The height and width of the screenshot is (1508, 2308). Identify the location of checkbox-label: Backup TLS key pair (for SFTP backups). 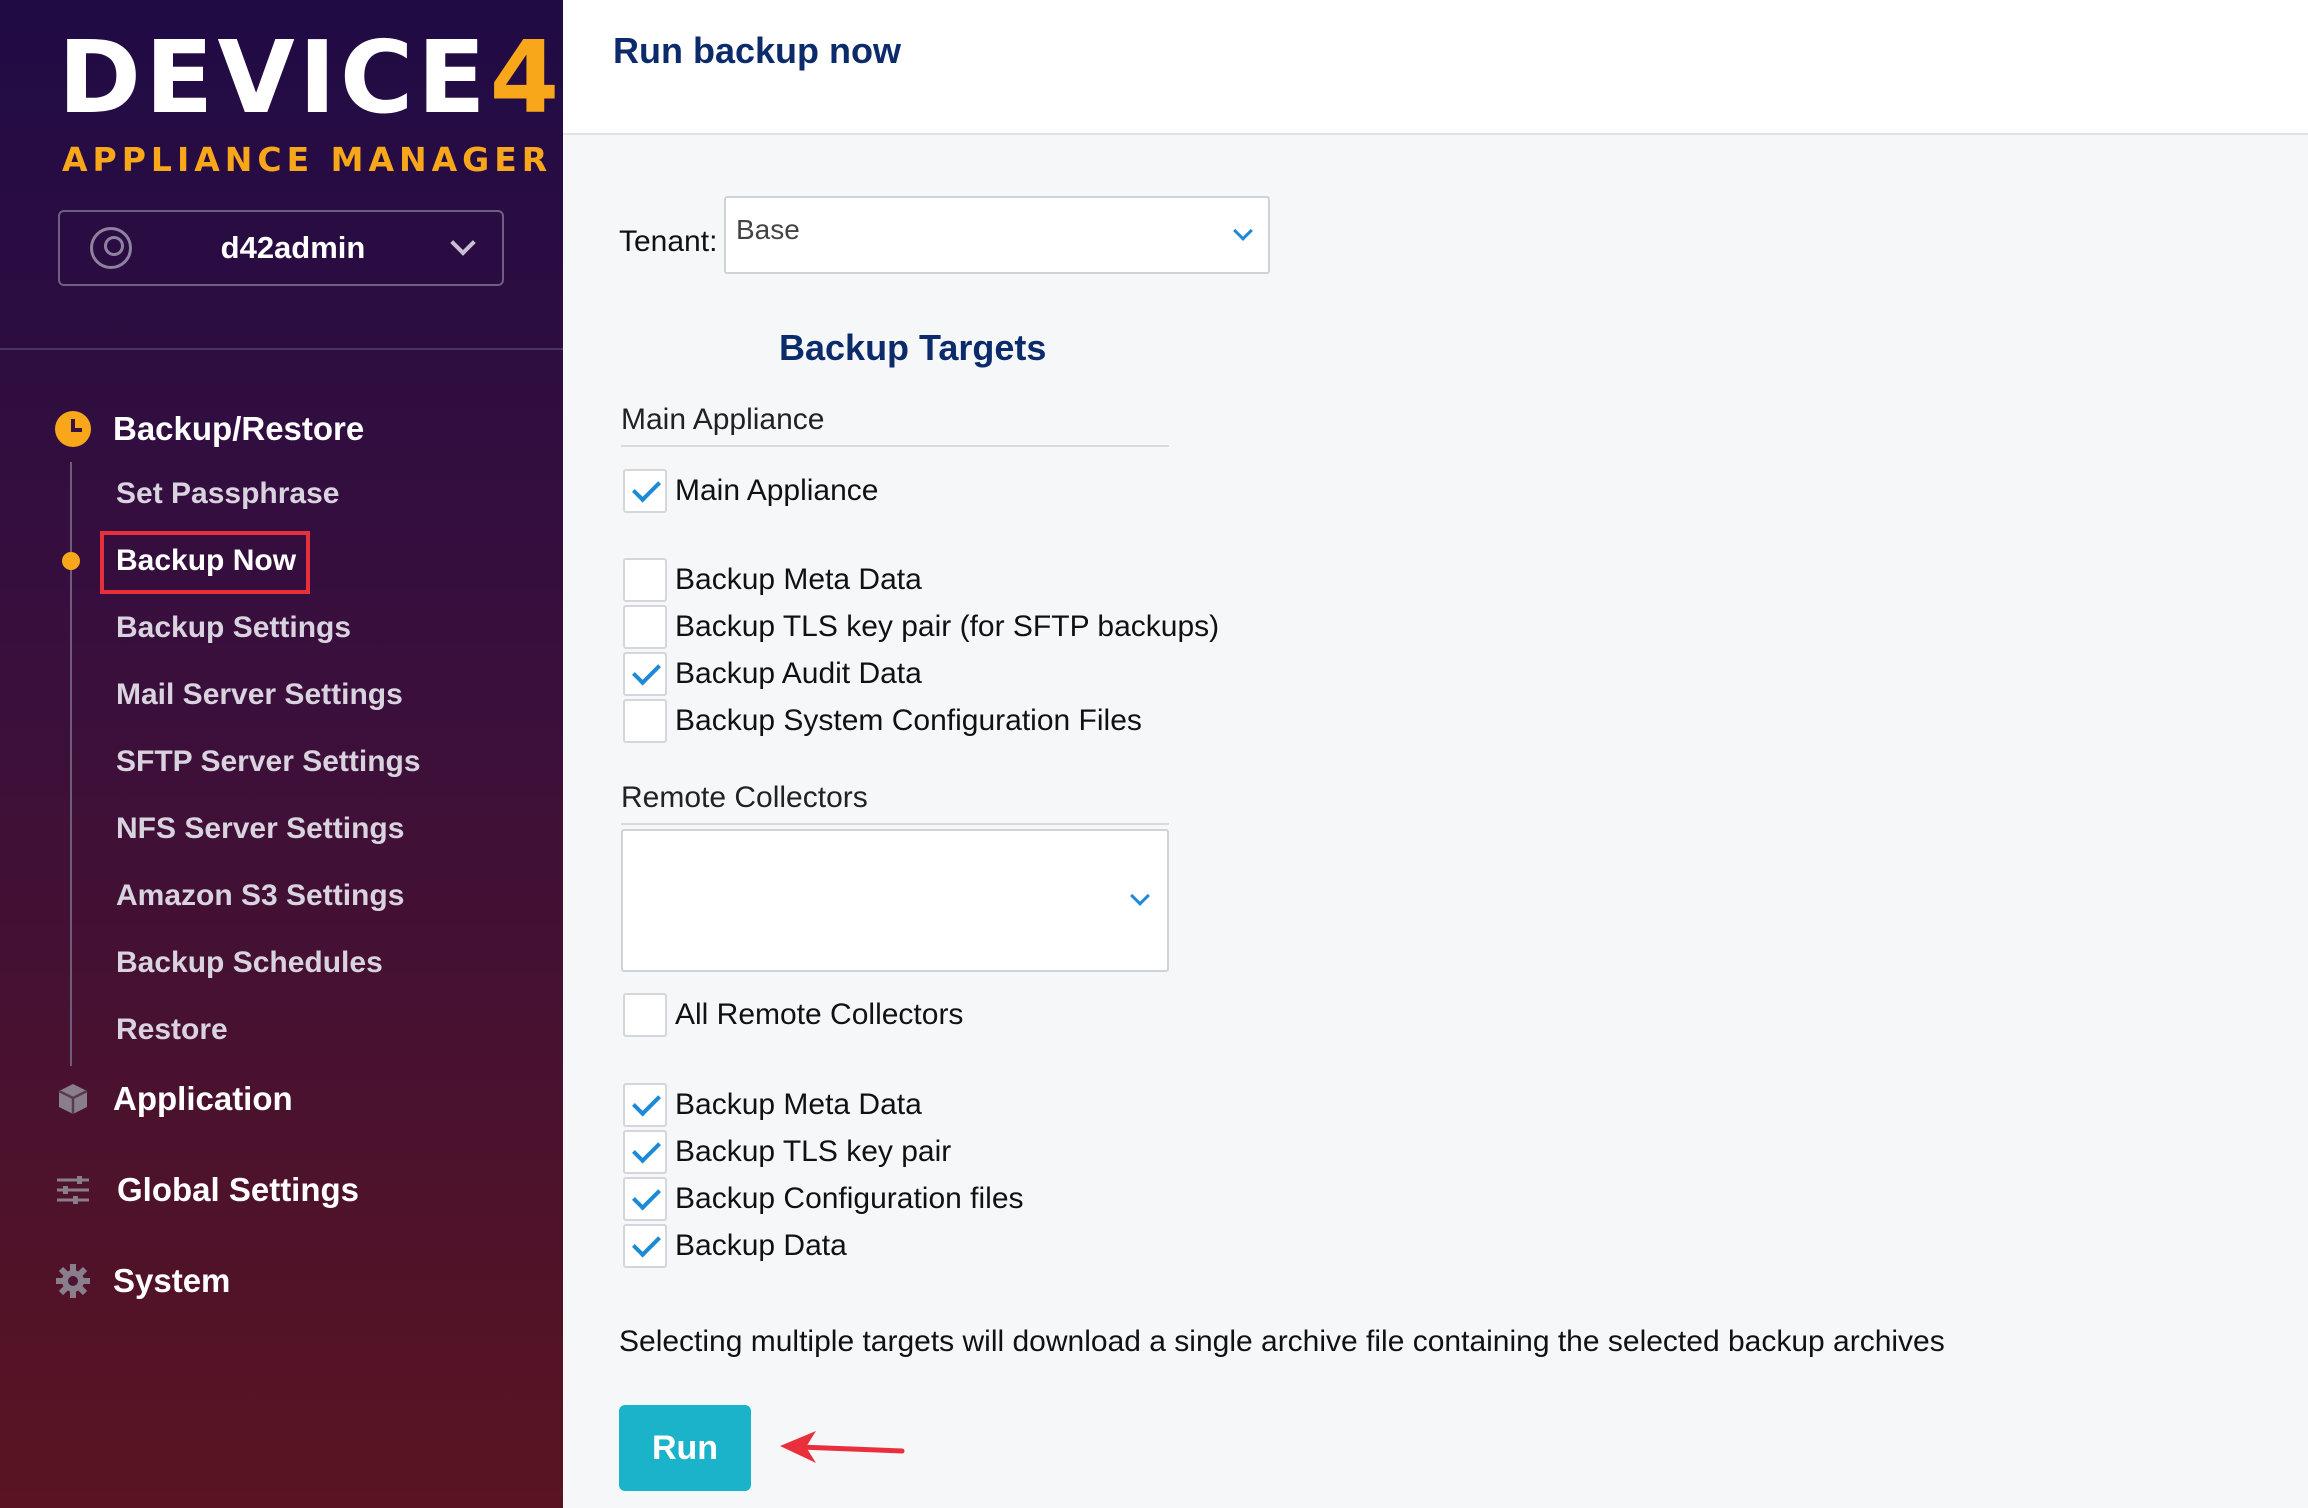
(947, 626).